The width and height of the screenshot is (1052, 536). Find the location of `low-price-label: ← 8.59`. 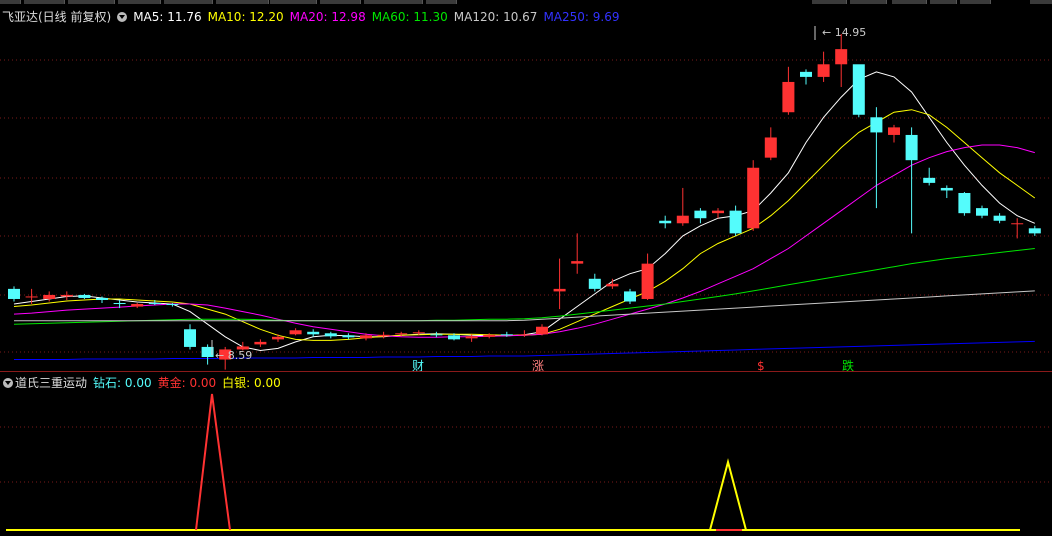

low-price-label: ← 8.59 is located at coordinates (233, 355).